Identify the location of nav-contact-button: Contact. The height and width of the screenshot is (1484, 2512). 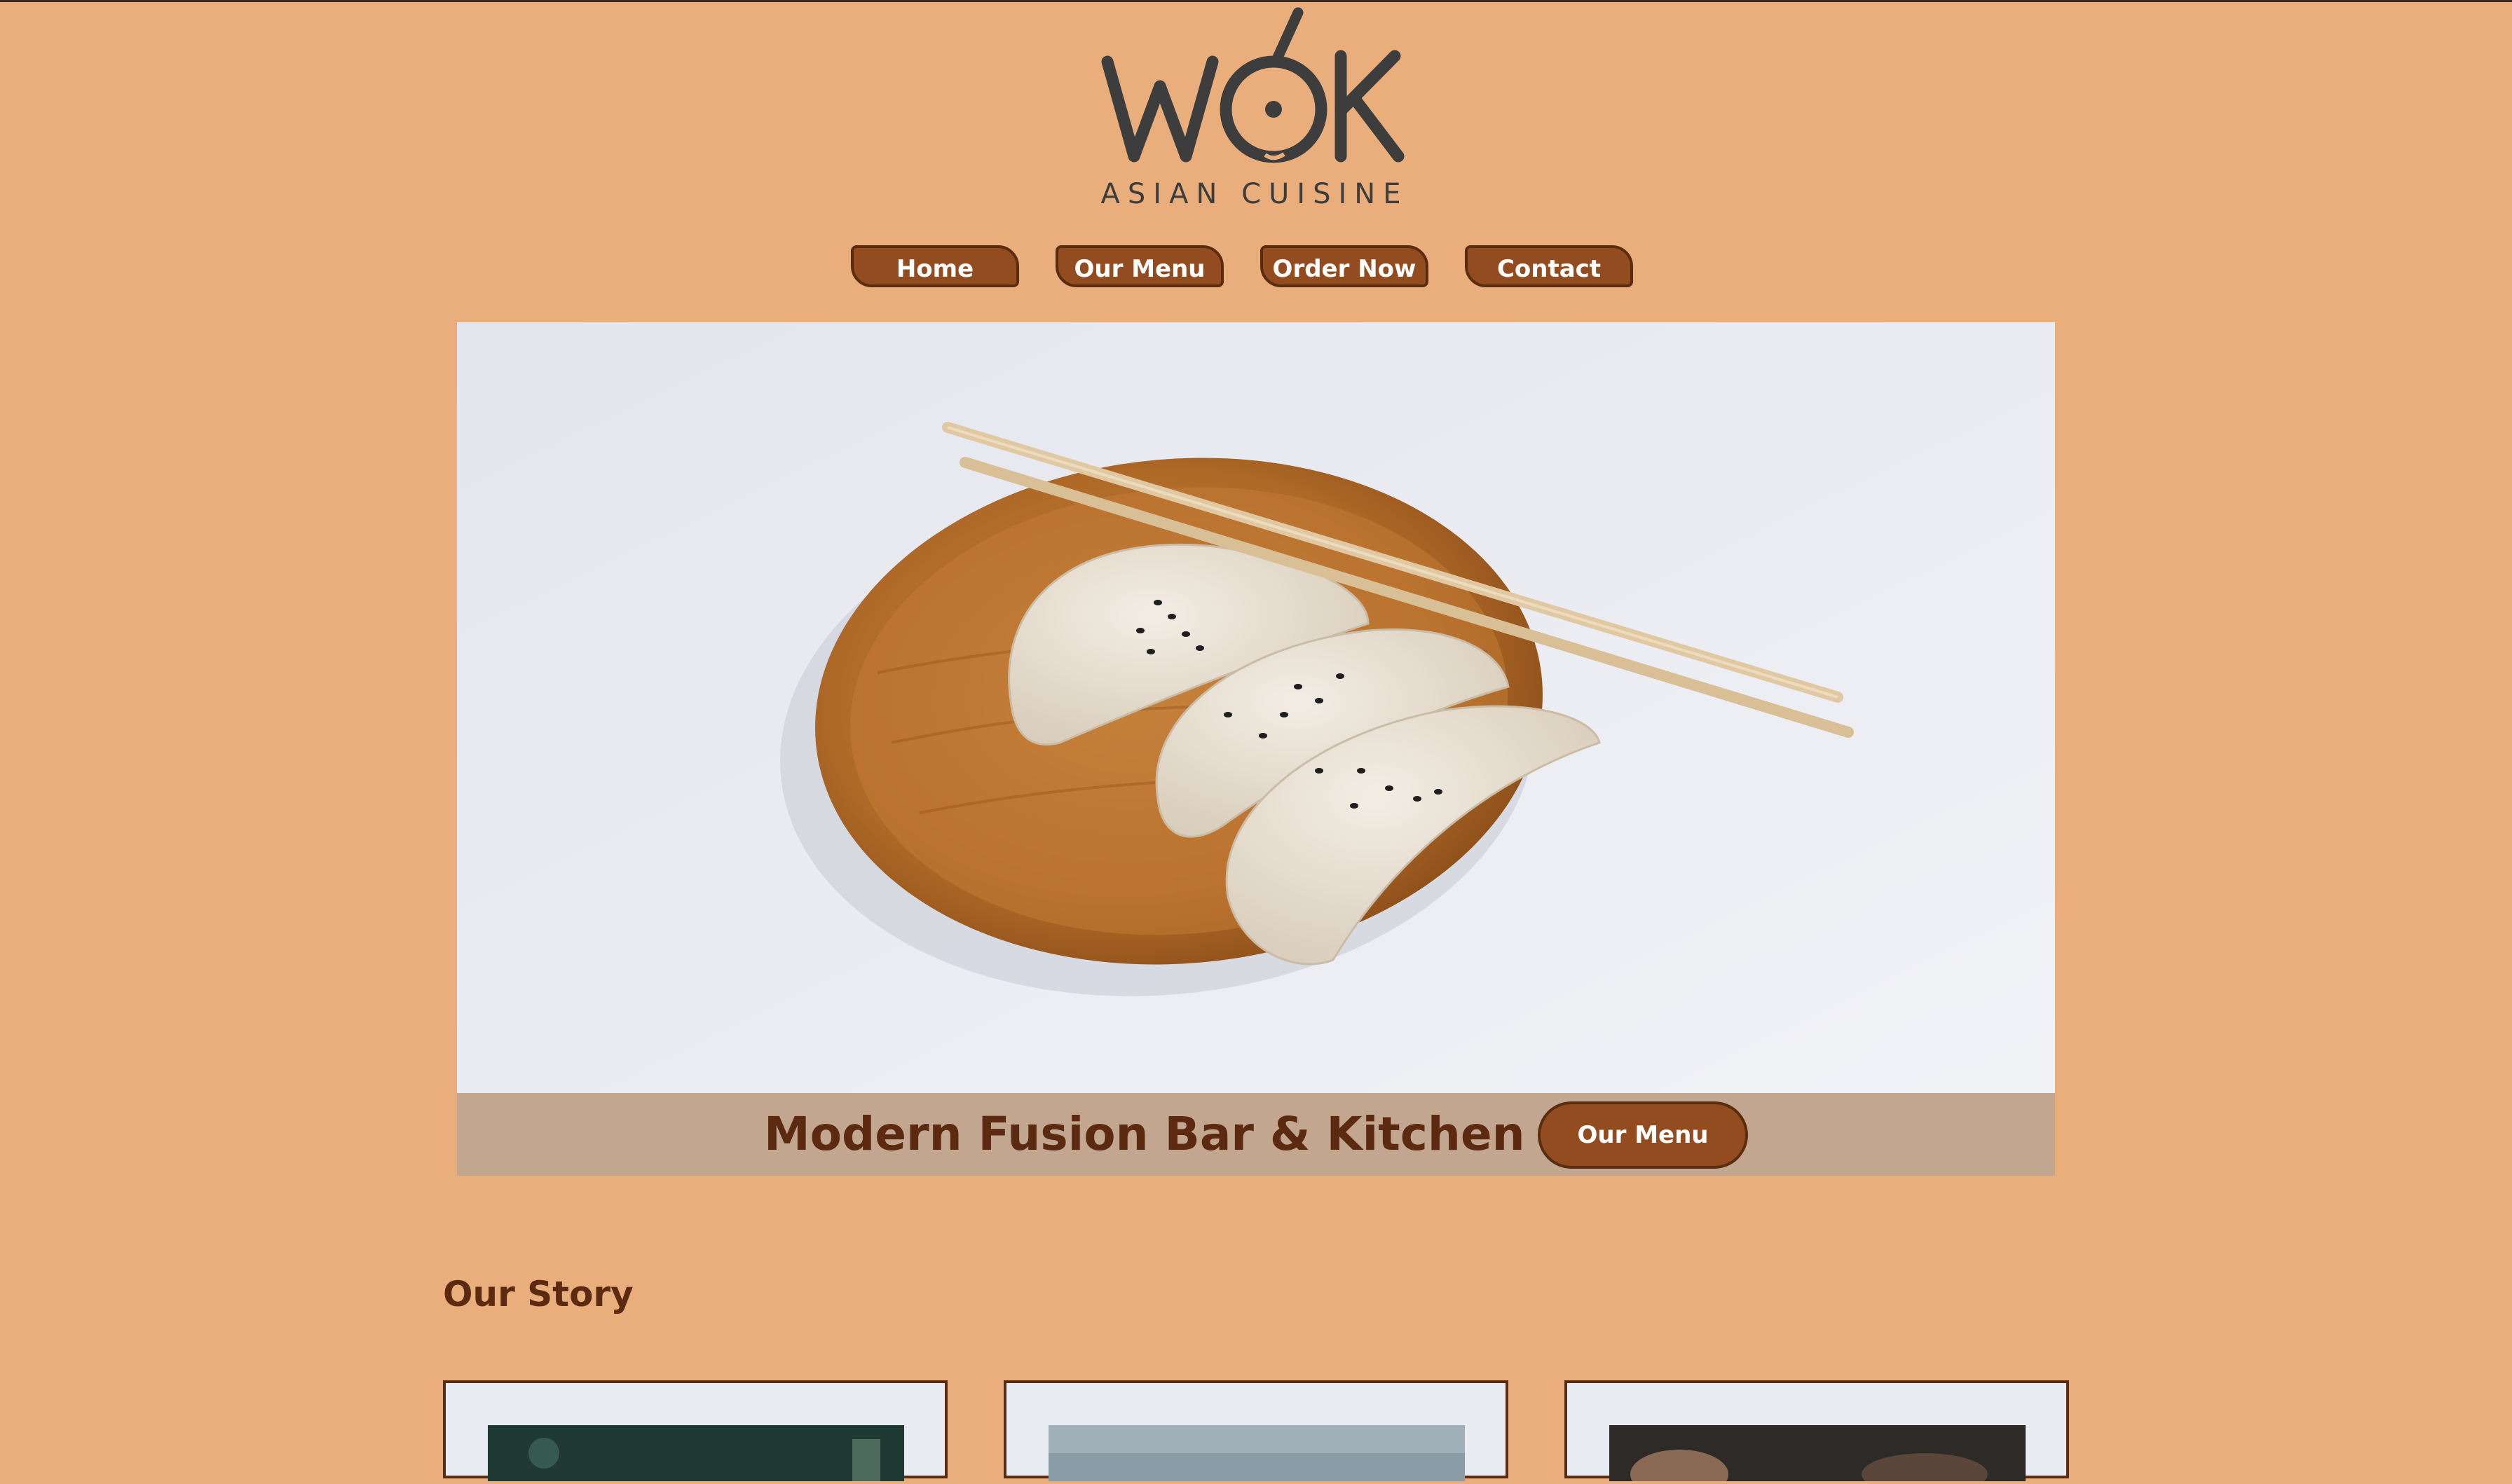
(1549, 266).